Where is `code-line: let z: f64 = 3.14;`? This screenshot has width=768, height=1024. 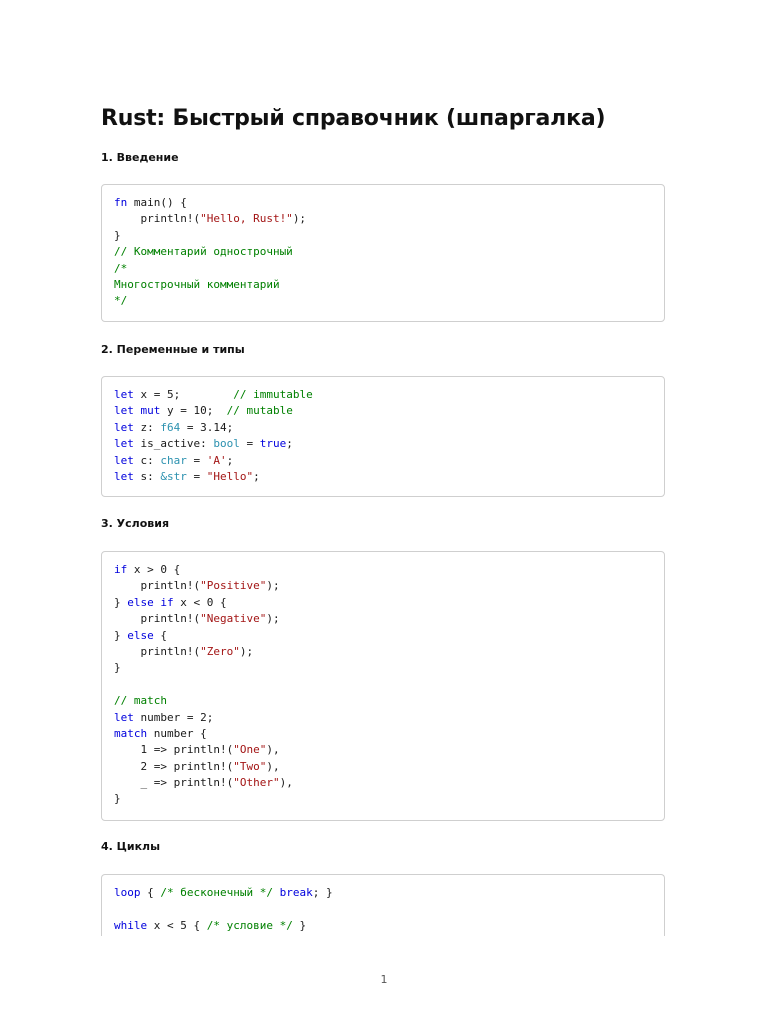 code-line: let z: f64 = 3.14; is located at coordinates (383, 428).